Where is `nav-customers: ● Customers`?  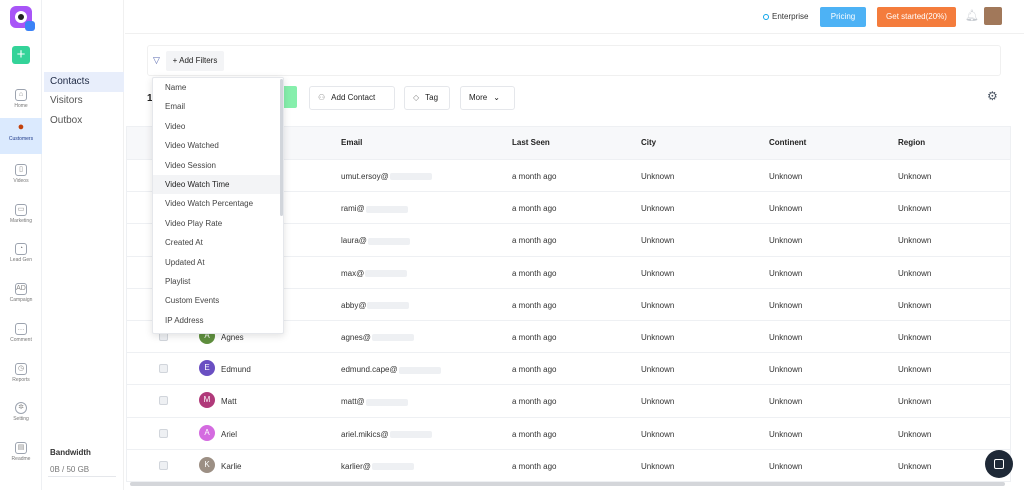 nav-customers: ● Customers is located at coordinates (21, 136).